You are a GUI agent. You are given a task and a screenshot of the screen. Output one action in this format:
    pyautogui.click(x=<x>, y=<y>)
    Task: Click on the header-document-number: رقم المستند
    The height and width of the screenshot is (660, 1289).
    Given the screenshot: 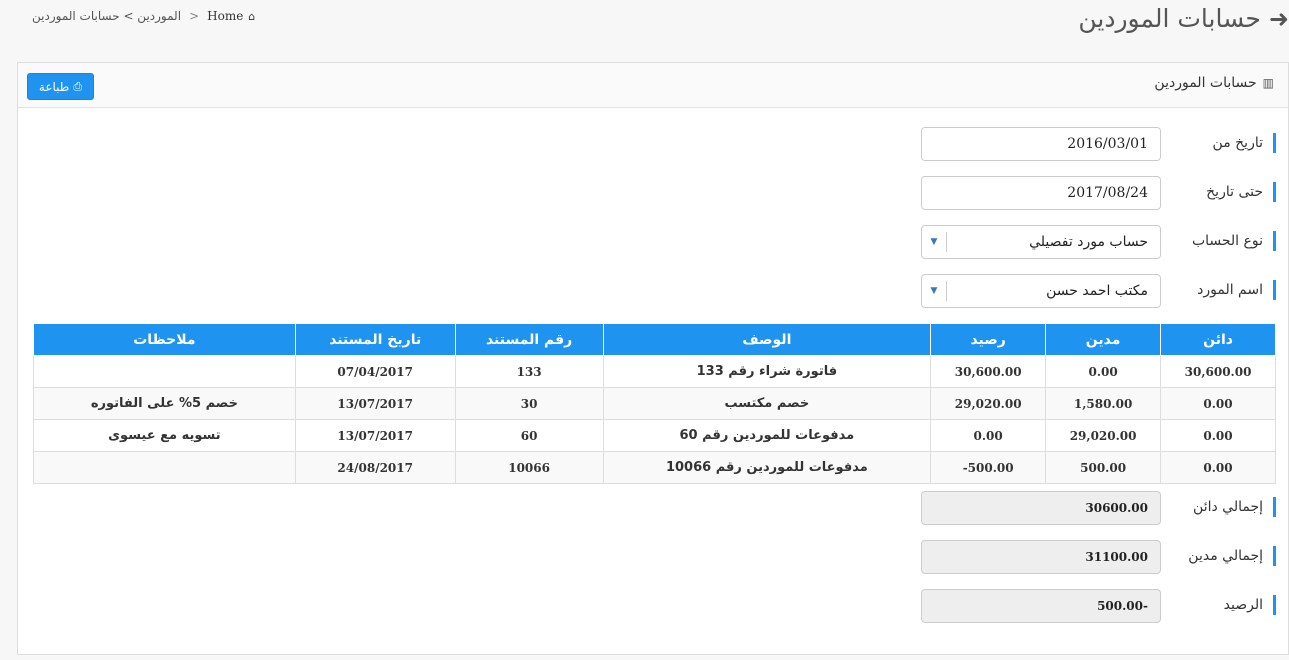 What is the action you would take?
    pyautogui.click(x=529, y=339)
    